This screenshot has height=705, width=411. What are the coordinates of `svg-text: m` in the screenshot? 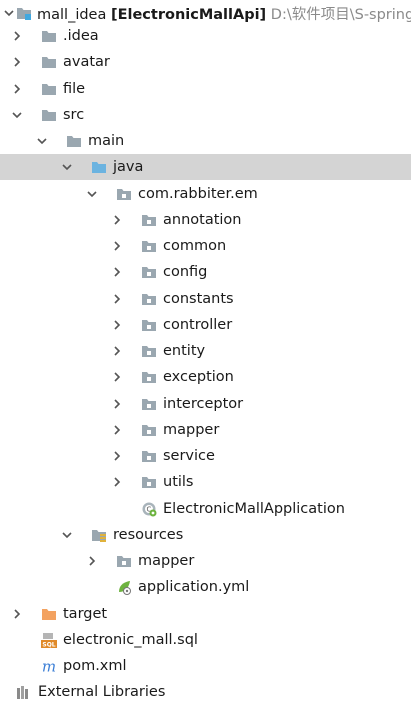 It's located at (49, 666).